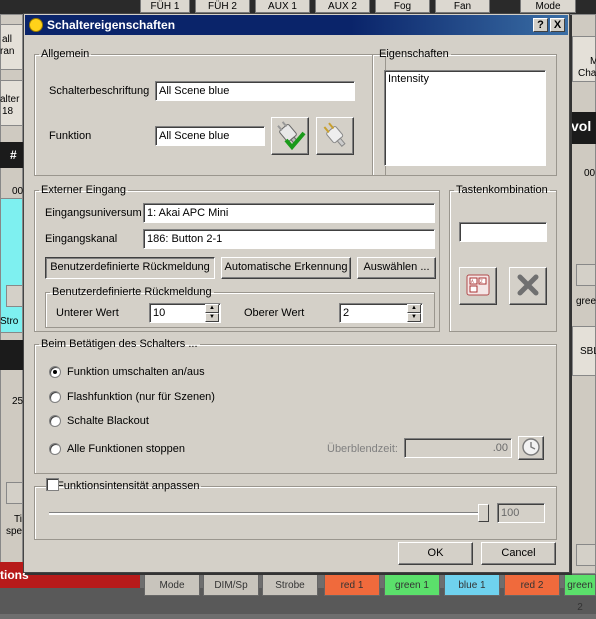  Describe the element at coordinates (210, 136) in the screenshot. I see `function-input: All Scene blue` at that location.